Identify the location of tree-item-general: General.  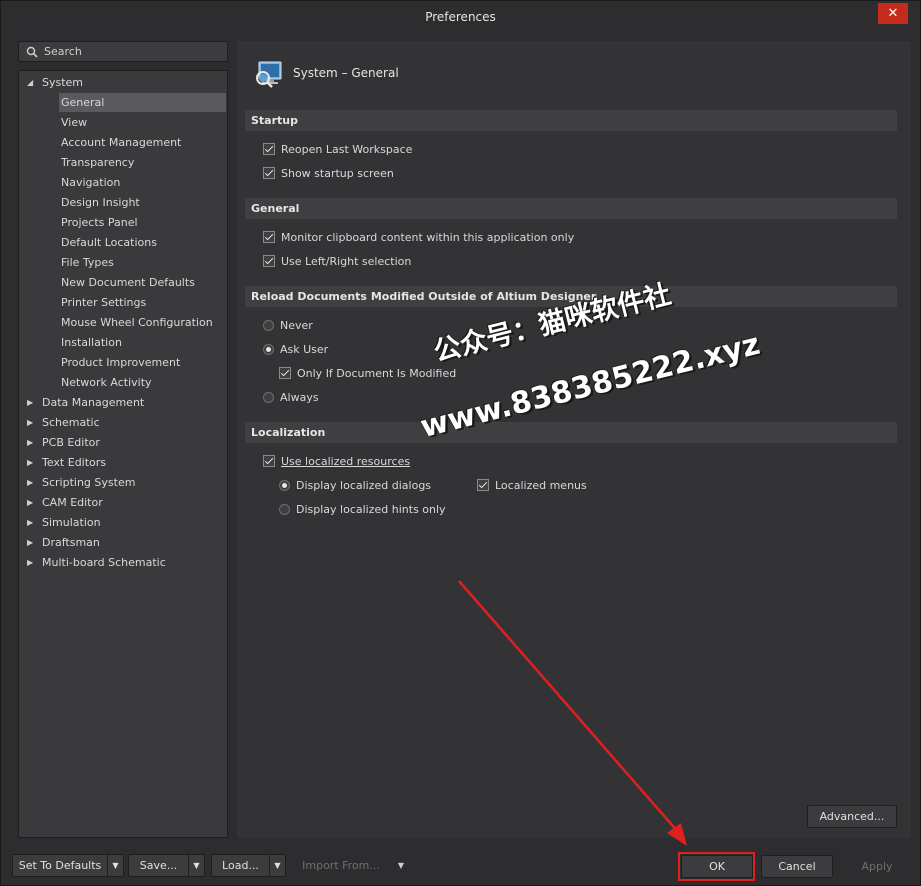
(142, 102).